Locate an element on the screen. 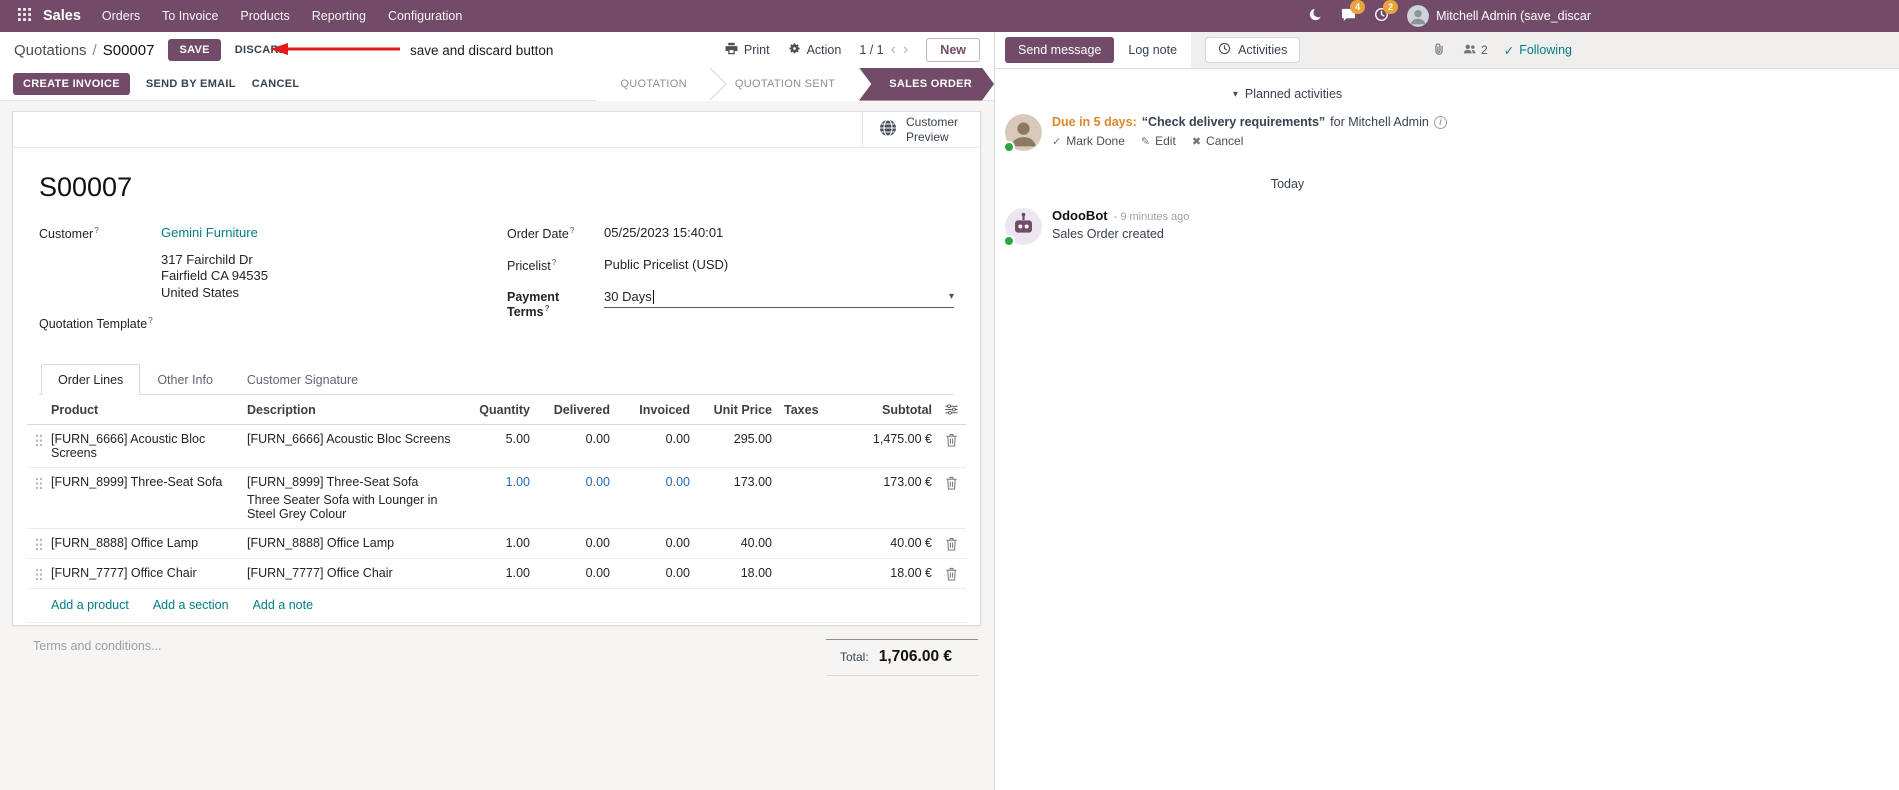 The height and width of the screenshot is (790, 1899). send-by-email-button: SEND BY EMAIL is located at coordinates (191, 84).